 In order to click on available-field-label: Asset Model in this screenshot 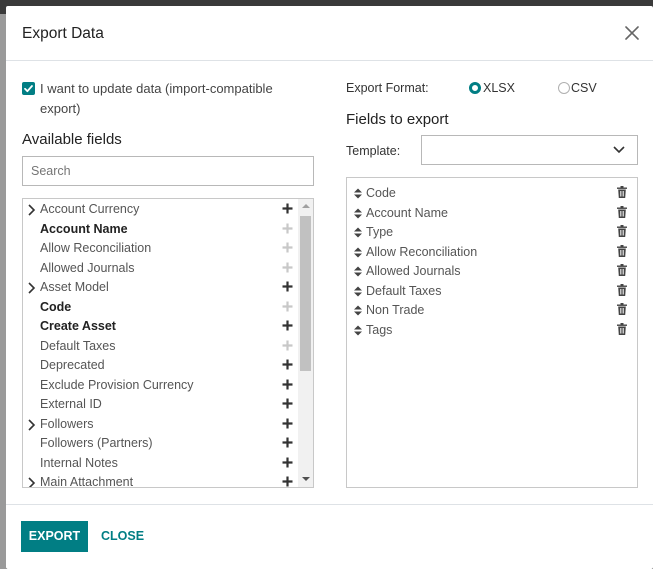, I will do `click(74, 287)`.